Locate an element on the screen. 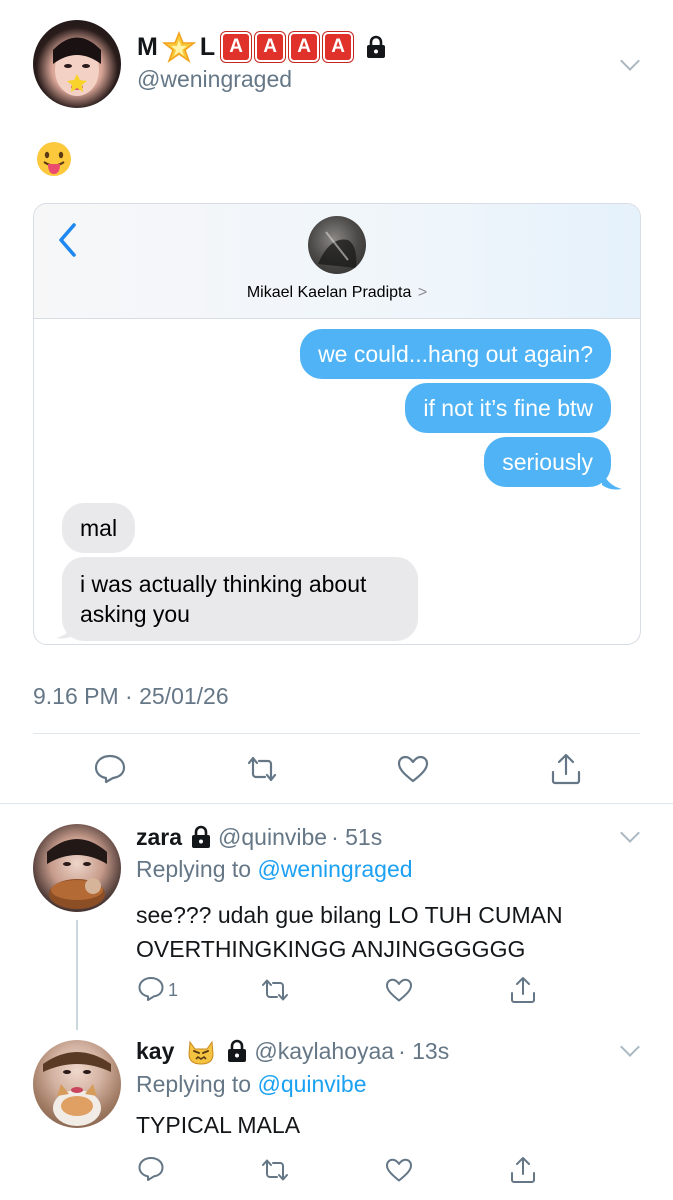  reply2-replying-label: Replying to is located at coordinates (194, 1084).